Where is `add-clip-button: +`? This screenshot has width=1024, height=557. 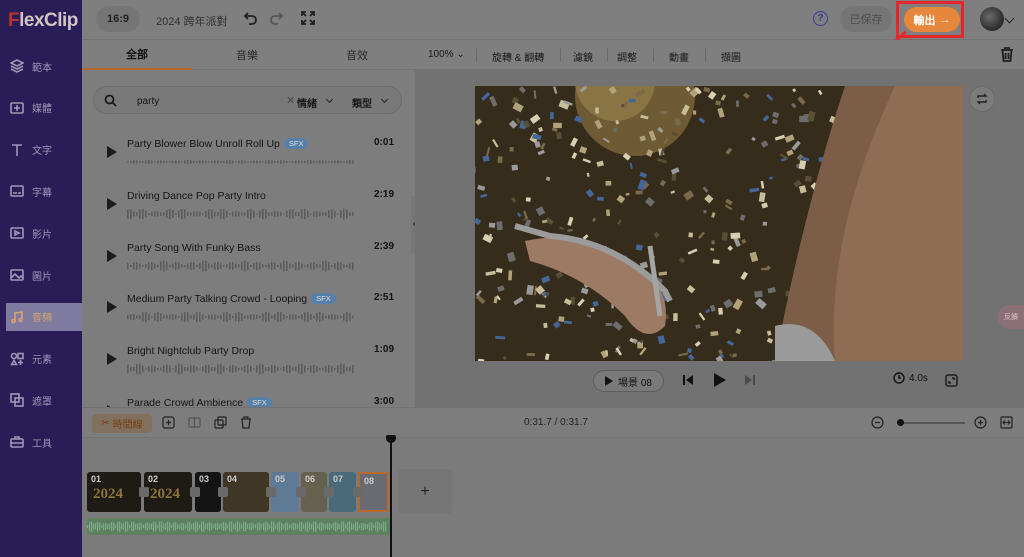
add-clip-button: + is located at coordinates (425, 491).